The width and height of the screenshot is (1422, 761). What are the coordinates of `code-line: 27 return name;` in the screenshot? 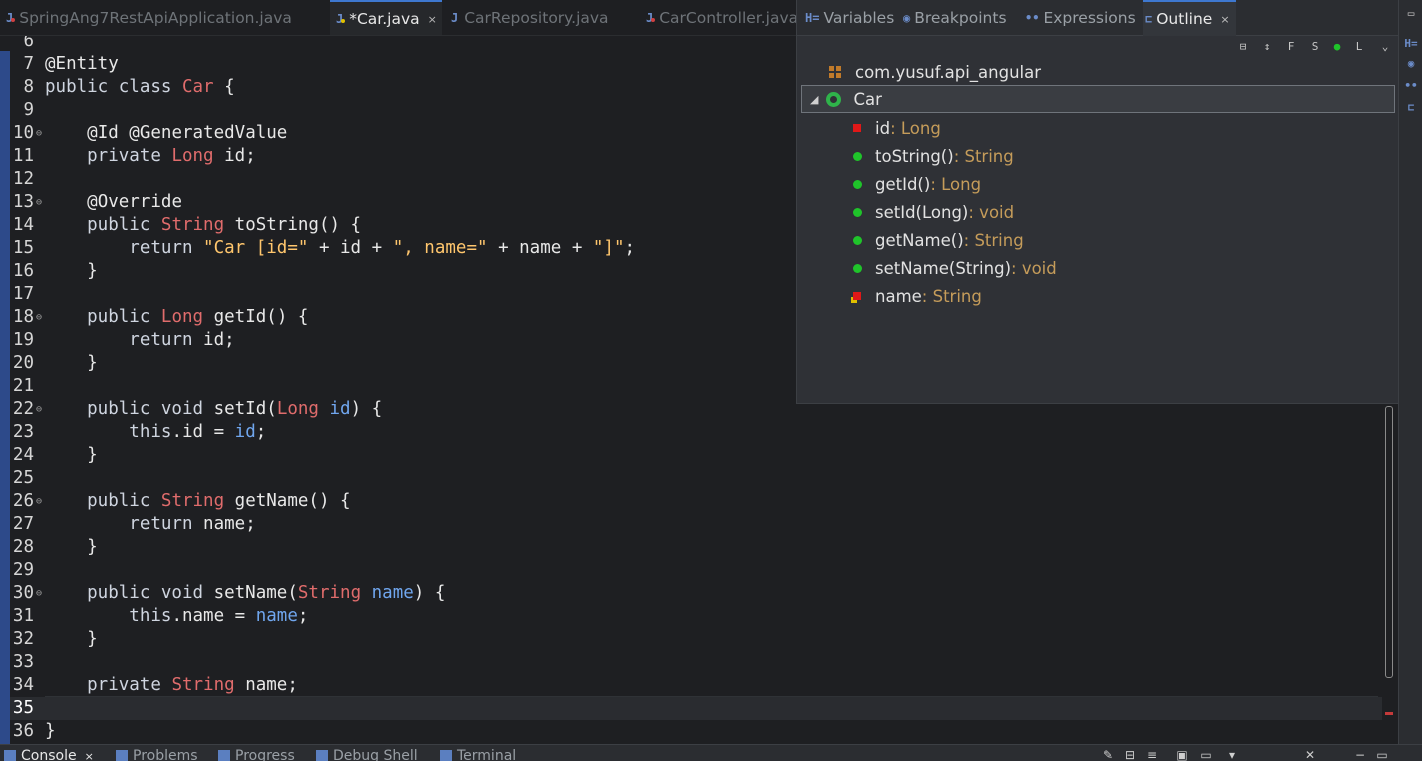 It's located at (700, 524).